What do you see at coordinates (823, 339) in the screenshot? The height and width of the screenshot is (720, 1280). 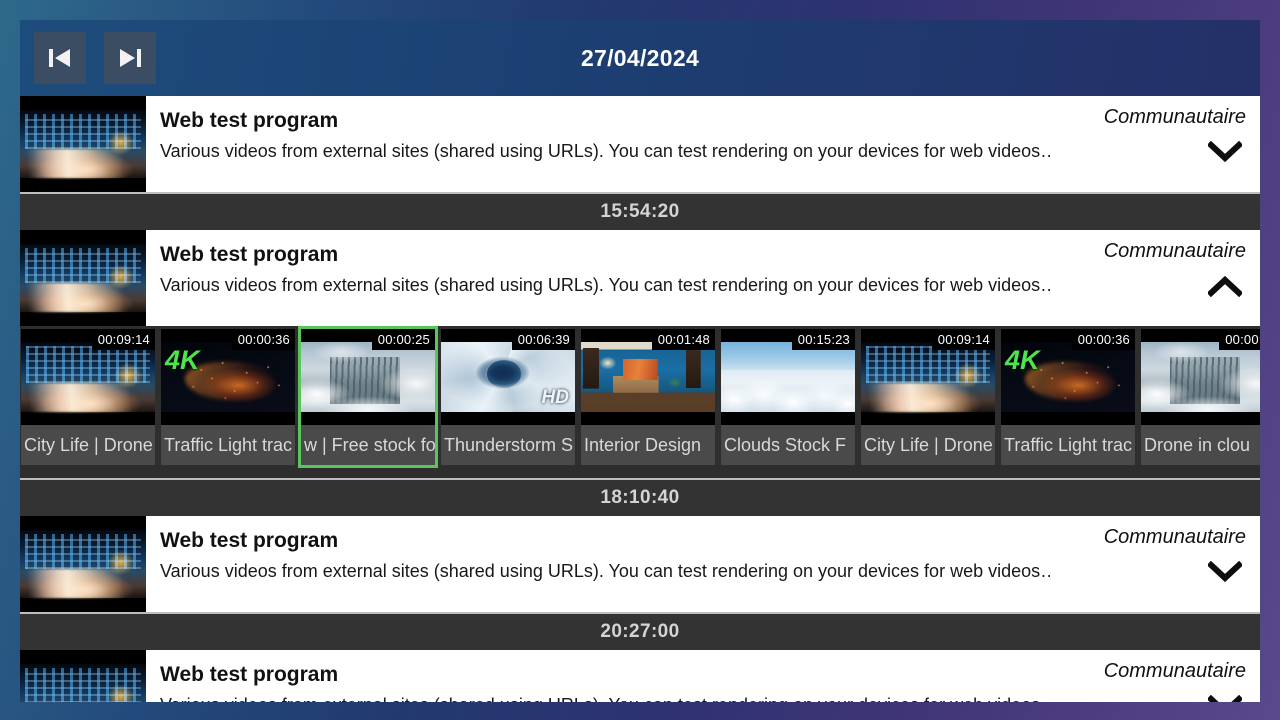 I see `video-duration: 00:15:23` at bounding box center [823, 339].